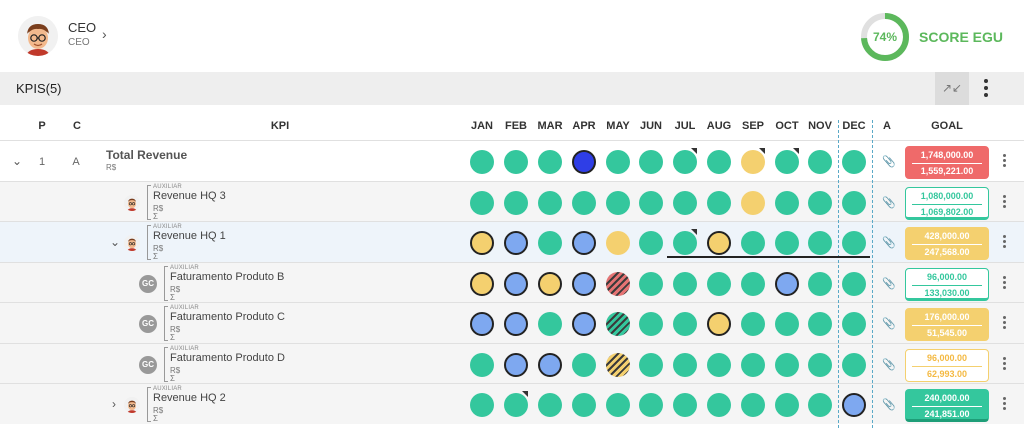  What do you see at coordinates (114, 404) in the screenshot?
I see `chevron-right-icon: ›` at bounding box center [114, 404].